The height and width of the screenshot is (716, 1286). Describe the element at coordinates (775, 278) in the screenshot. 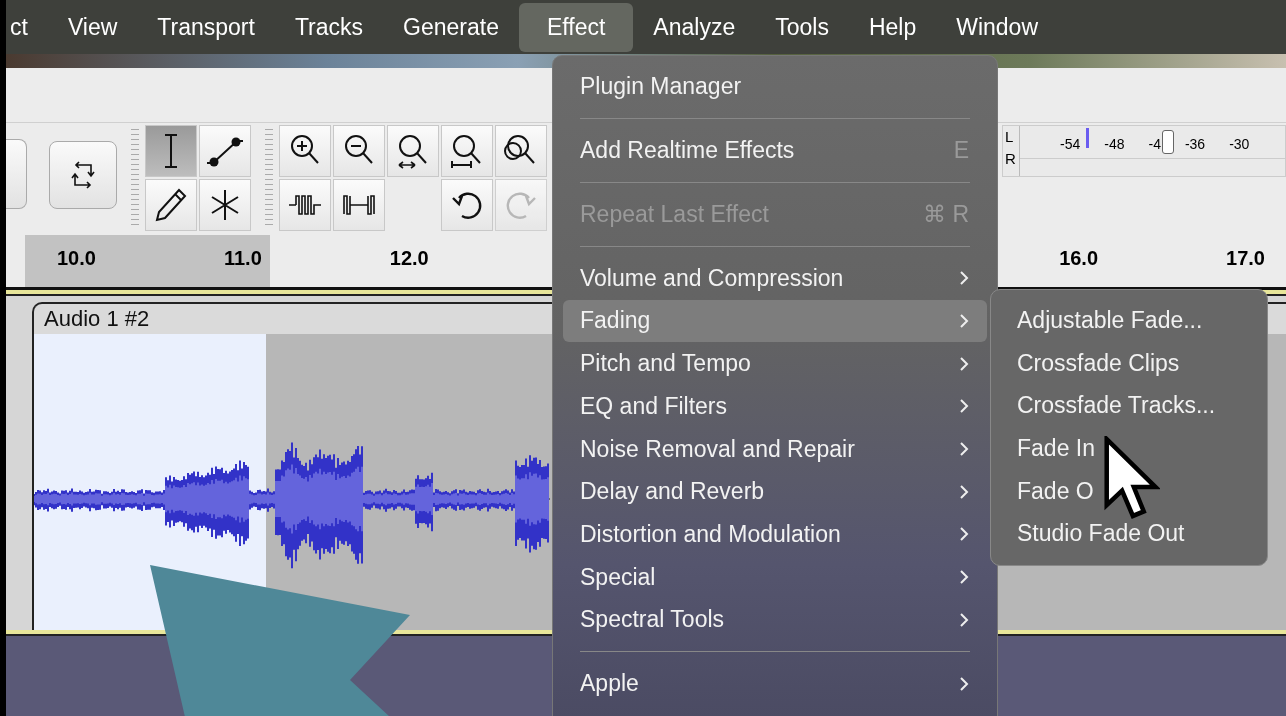

I see `menu-item: Volume and Compression` at that location.